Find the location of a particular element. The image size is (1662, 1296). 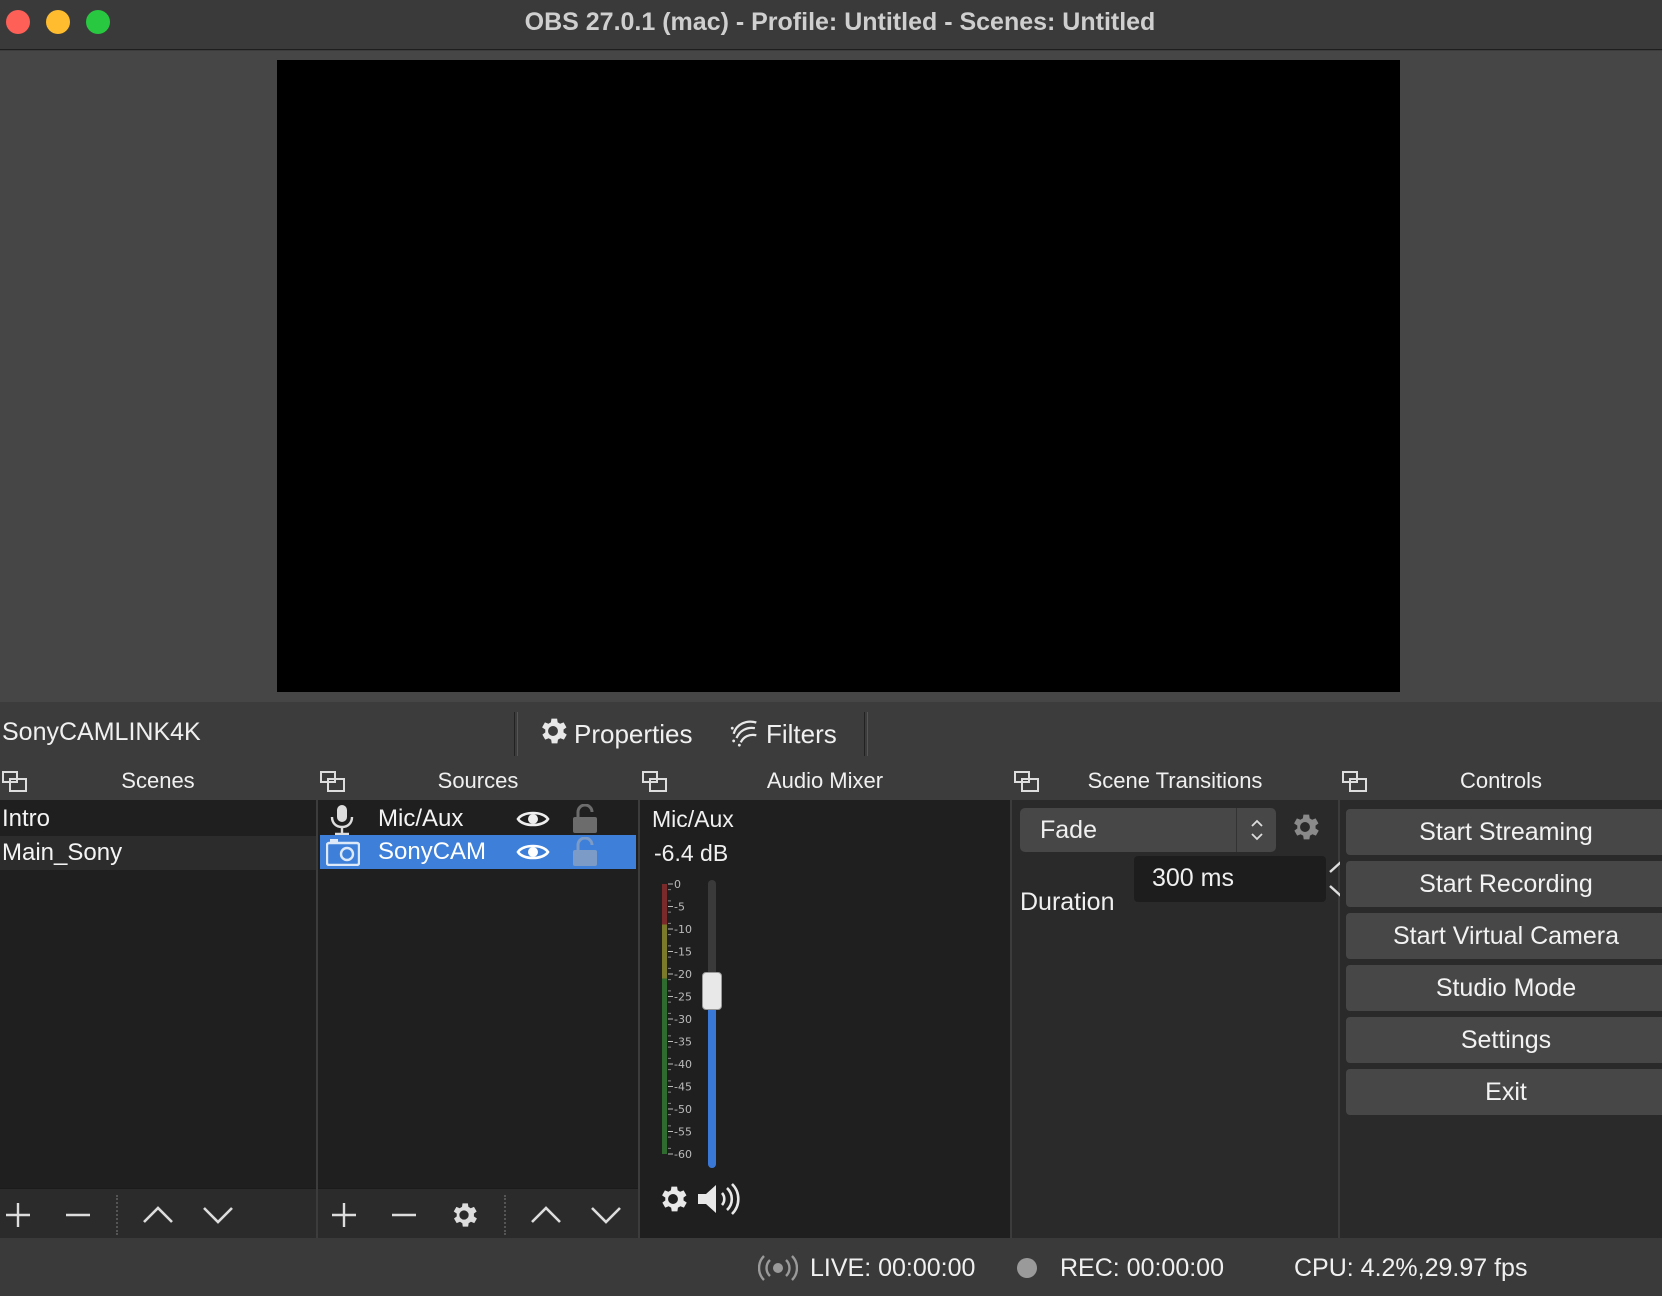

mixer-level-readout: -6.4 dB is located at coordinates (691, 853).